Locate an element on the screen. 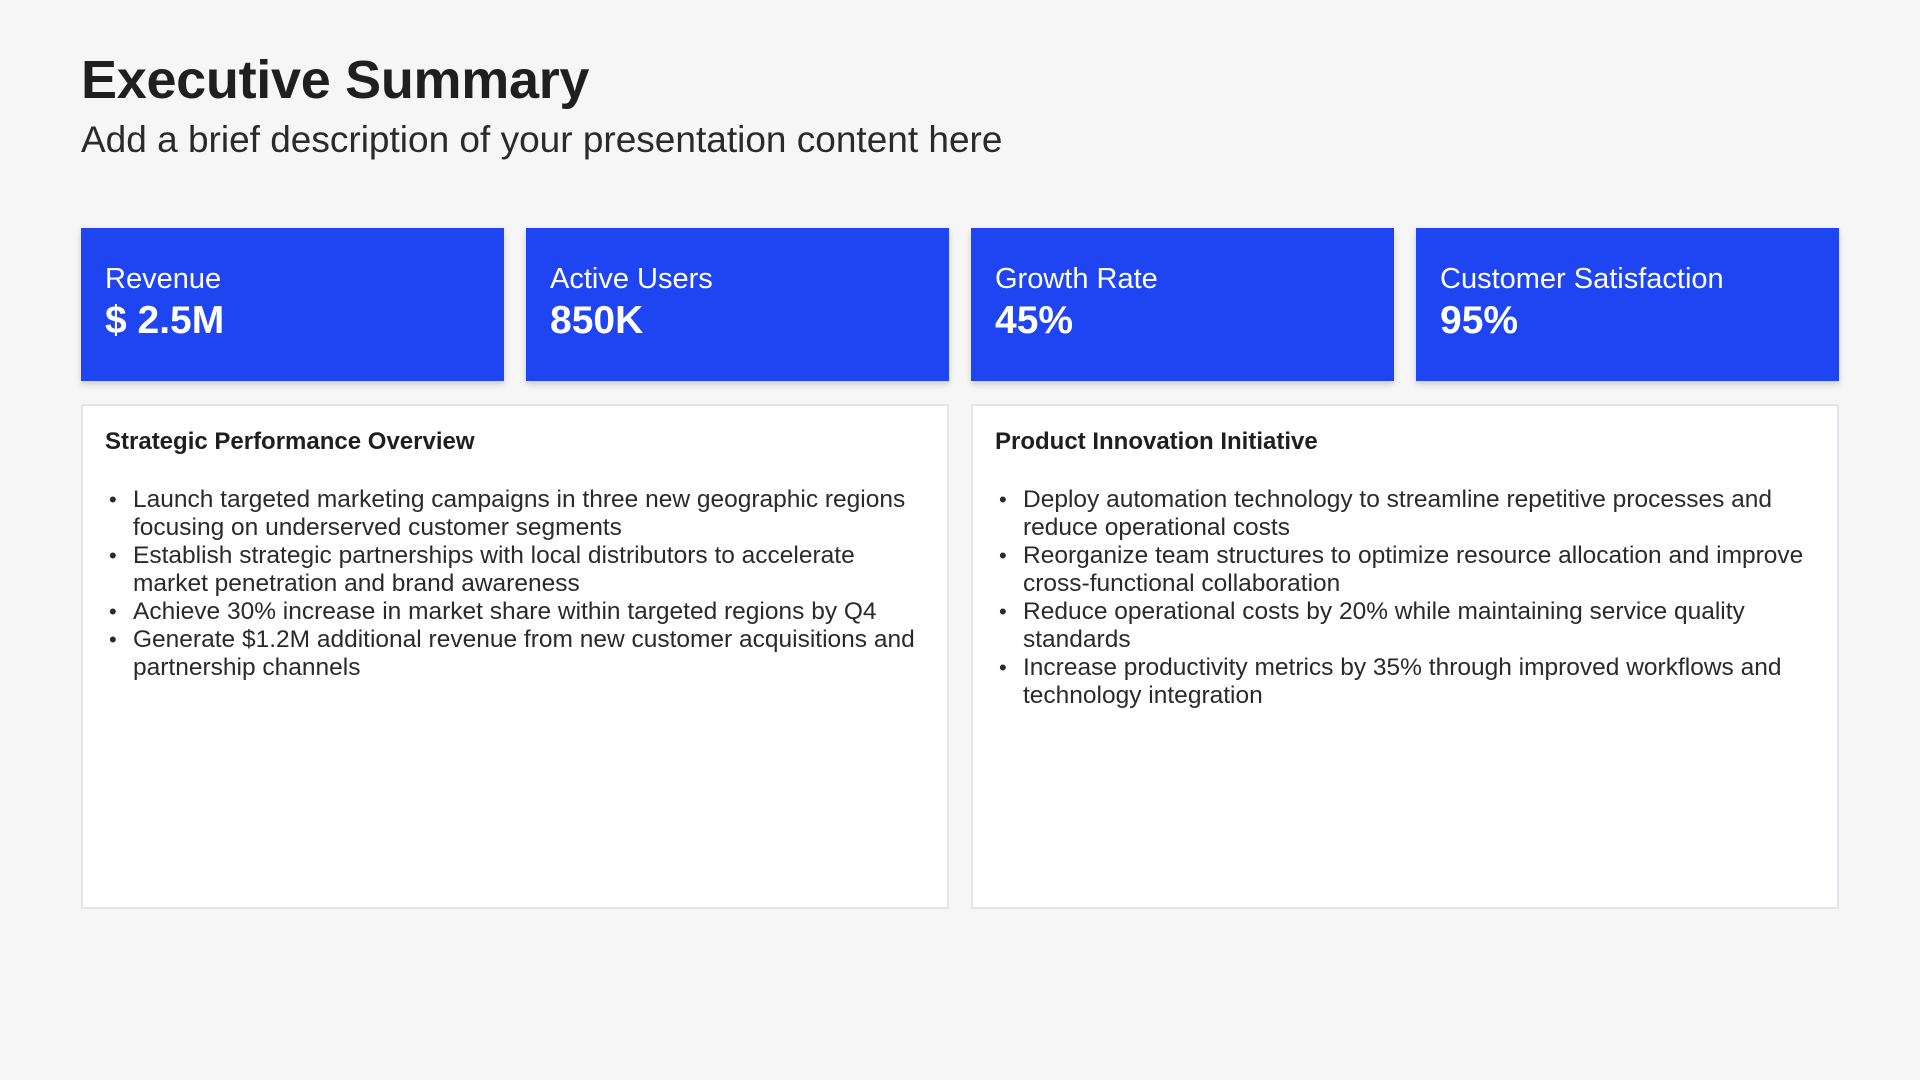 The image size is (1920, 1080). panel-title: Product Innovation Initiative is located at coordinates (1156, 441).